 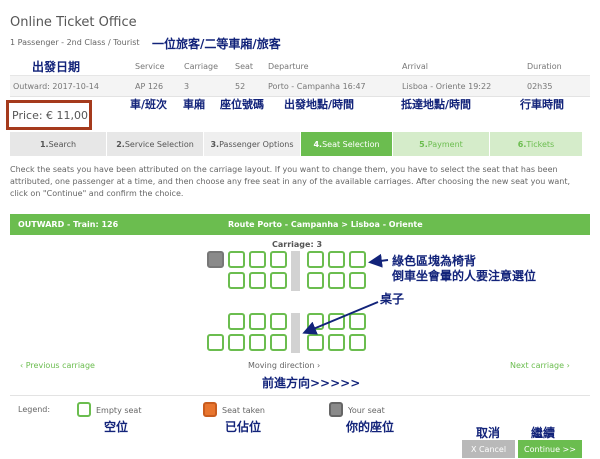 What do you see at coordinates (116, 427) in the screenshot?
I see `annotation-empty: 空位` at bounding box center [116, 427].